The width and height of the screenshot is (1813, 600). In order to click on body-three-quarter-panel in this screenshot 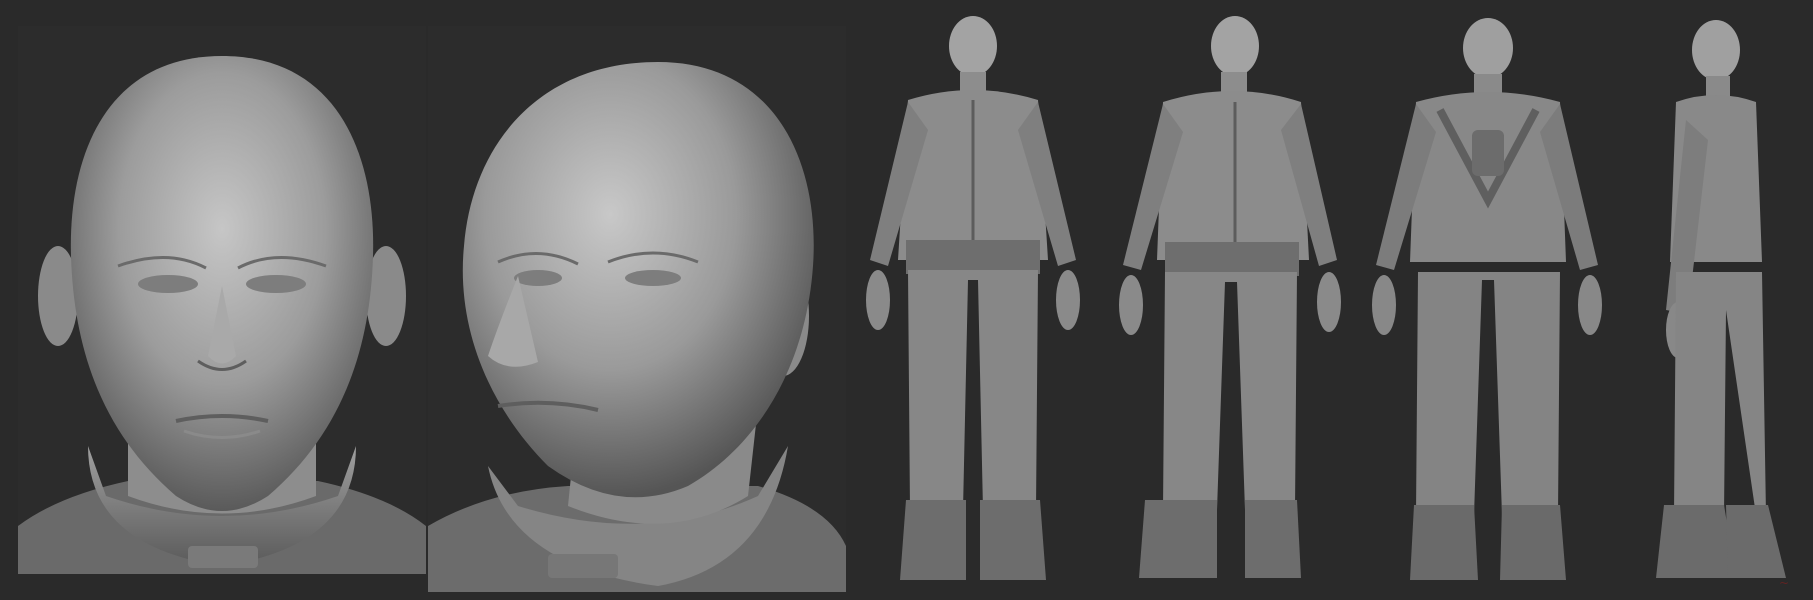, I will do `click(1230, 300)`.